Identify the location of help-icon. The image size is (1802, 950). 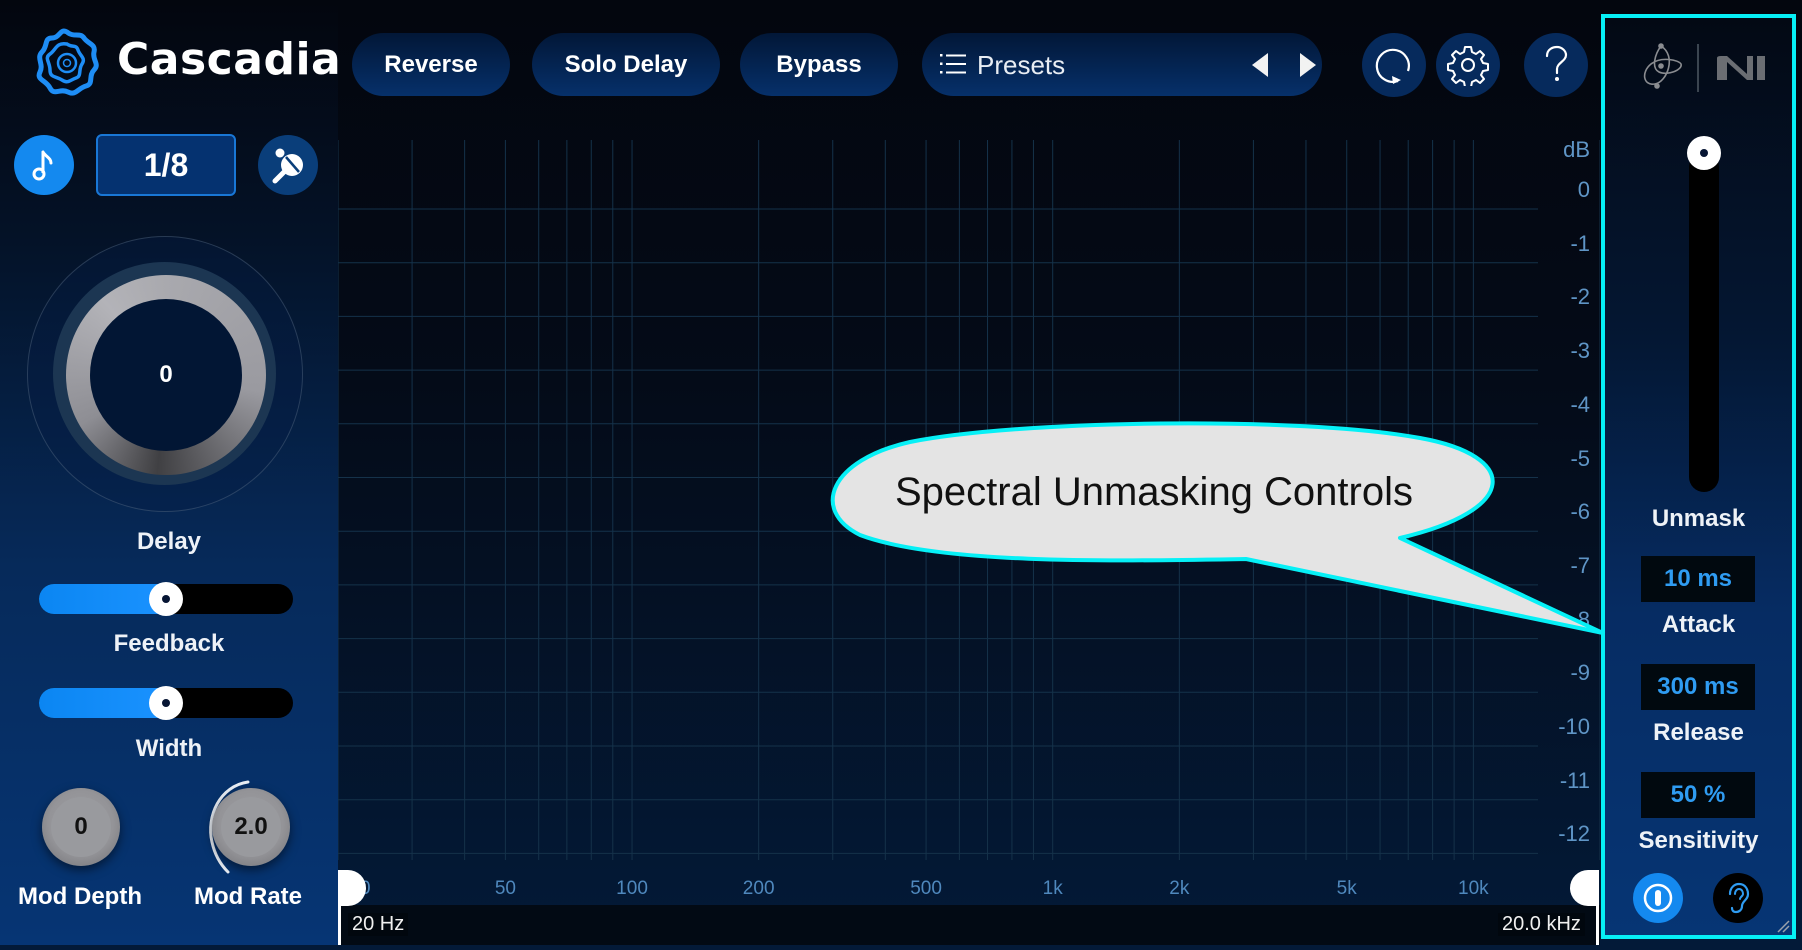
(1556, 63).